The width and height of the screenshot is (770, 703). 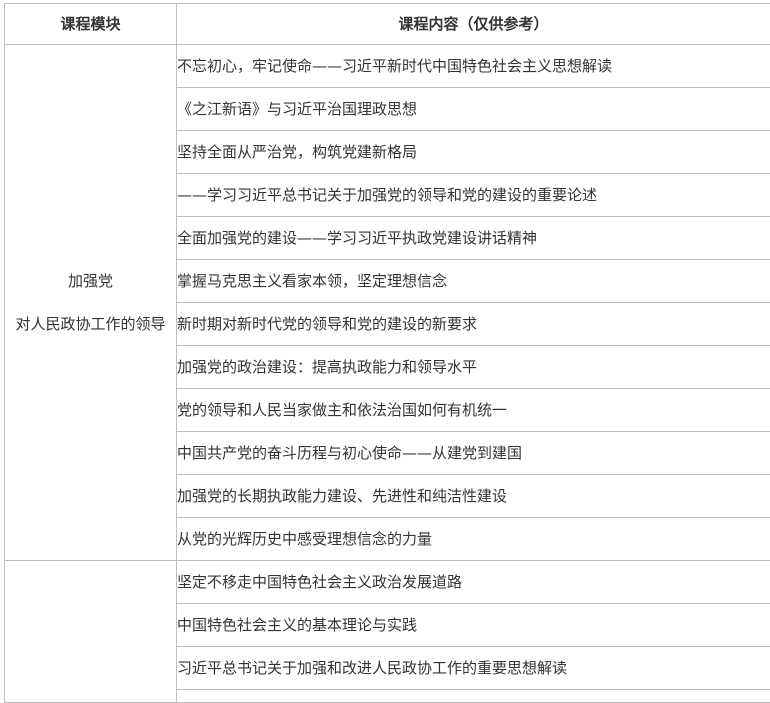 What do you see at coordinates (473, 582) in the screenshot?
I see `course-content-cell: 坚定不移走中国特色社会主义政治发展道路` at bounding box center [473, 582].